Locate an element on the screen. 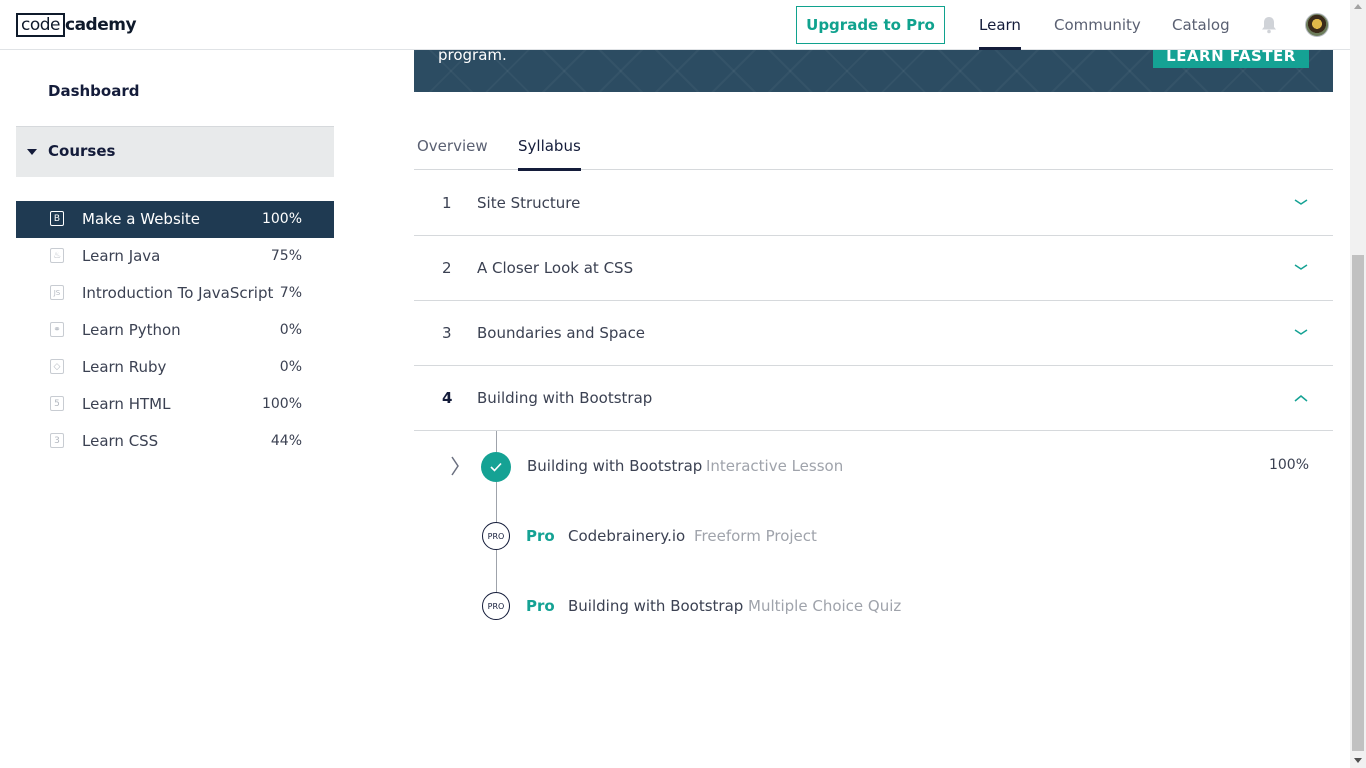 This screenshot has height=768, width=1366. scroll-thumb is located at coordinates (1358, 503).